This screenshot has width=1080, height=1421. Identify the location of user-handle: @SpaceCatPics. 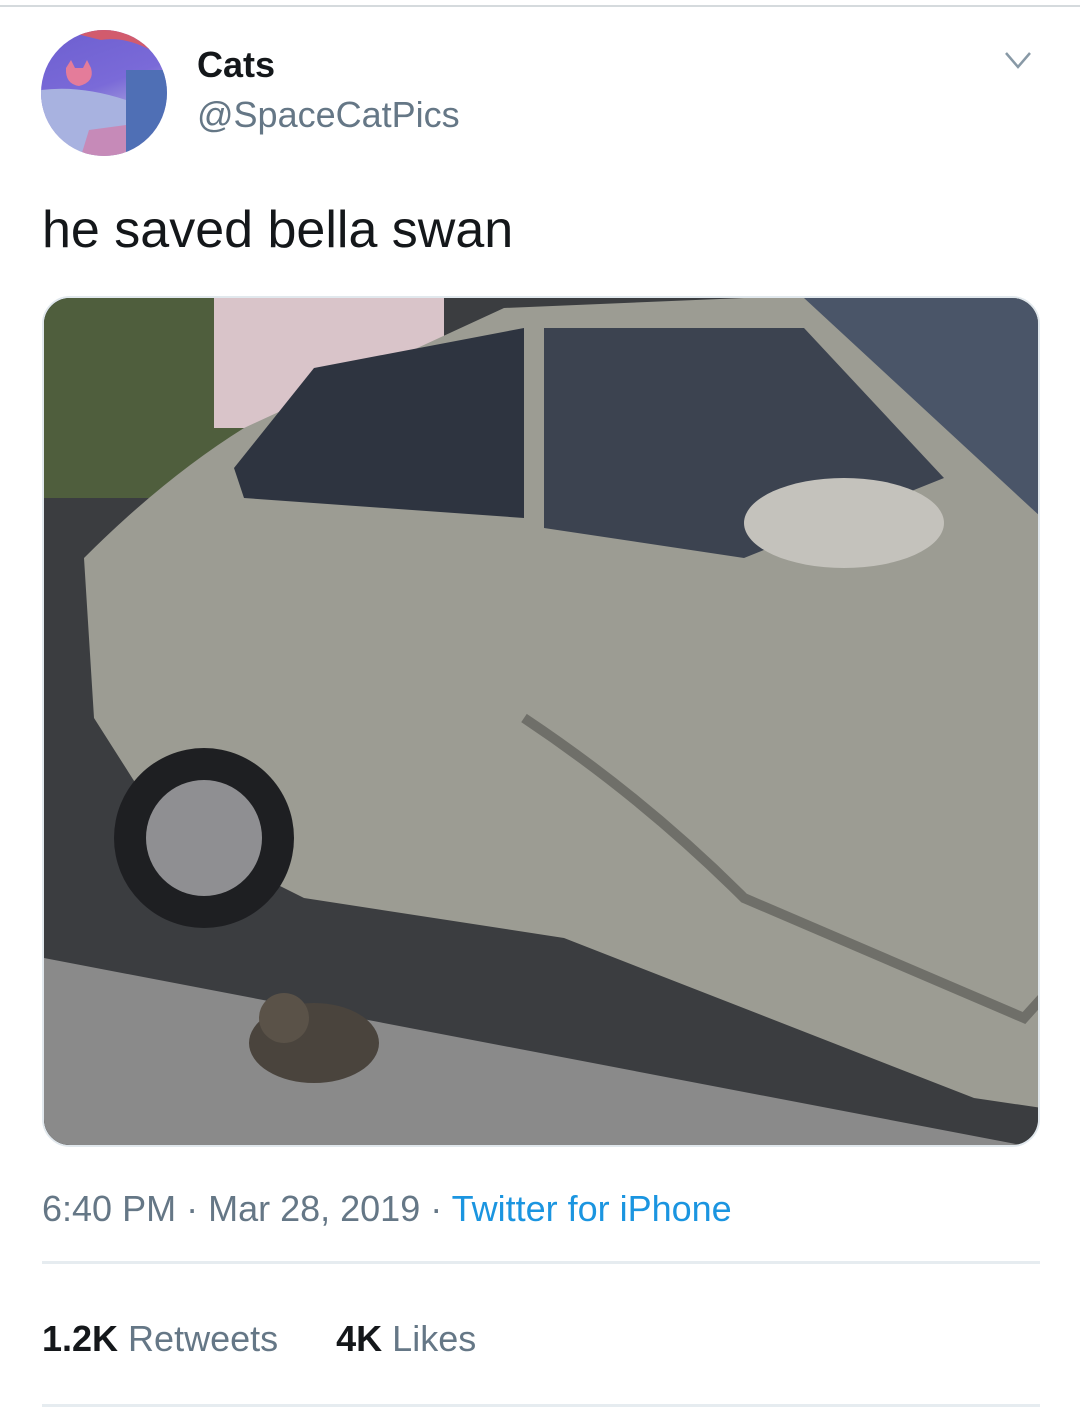
(328, 115).